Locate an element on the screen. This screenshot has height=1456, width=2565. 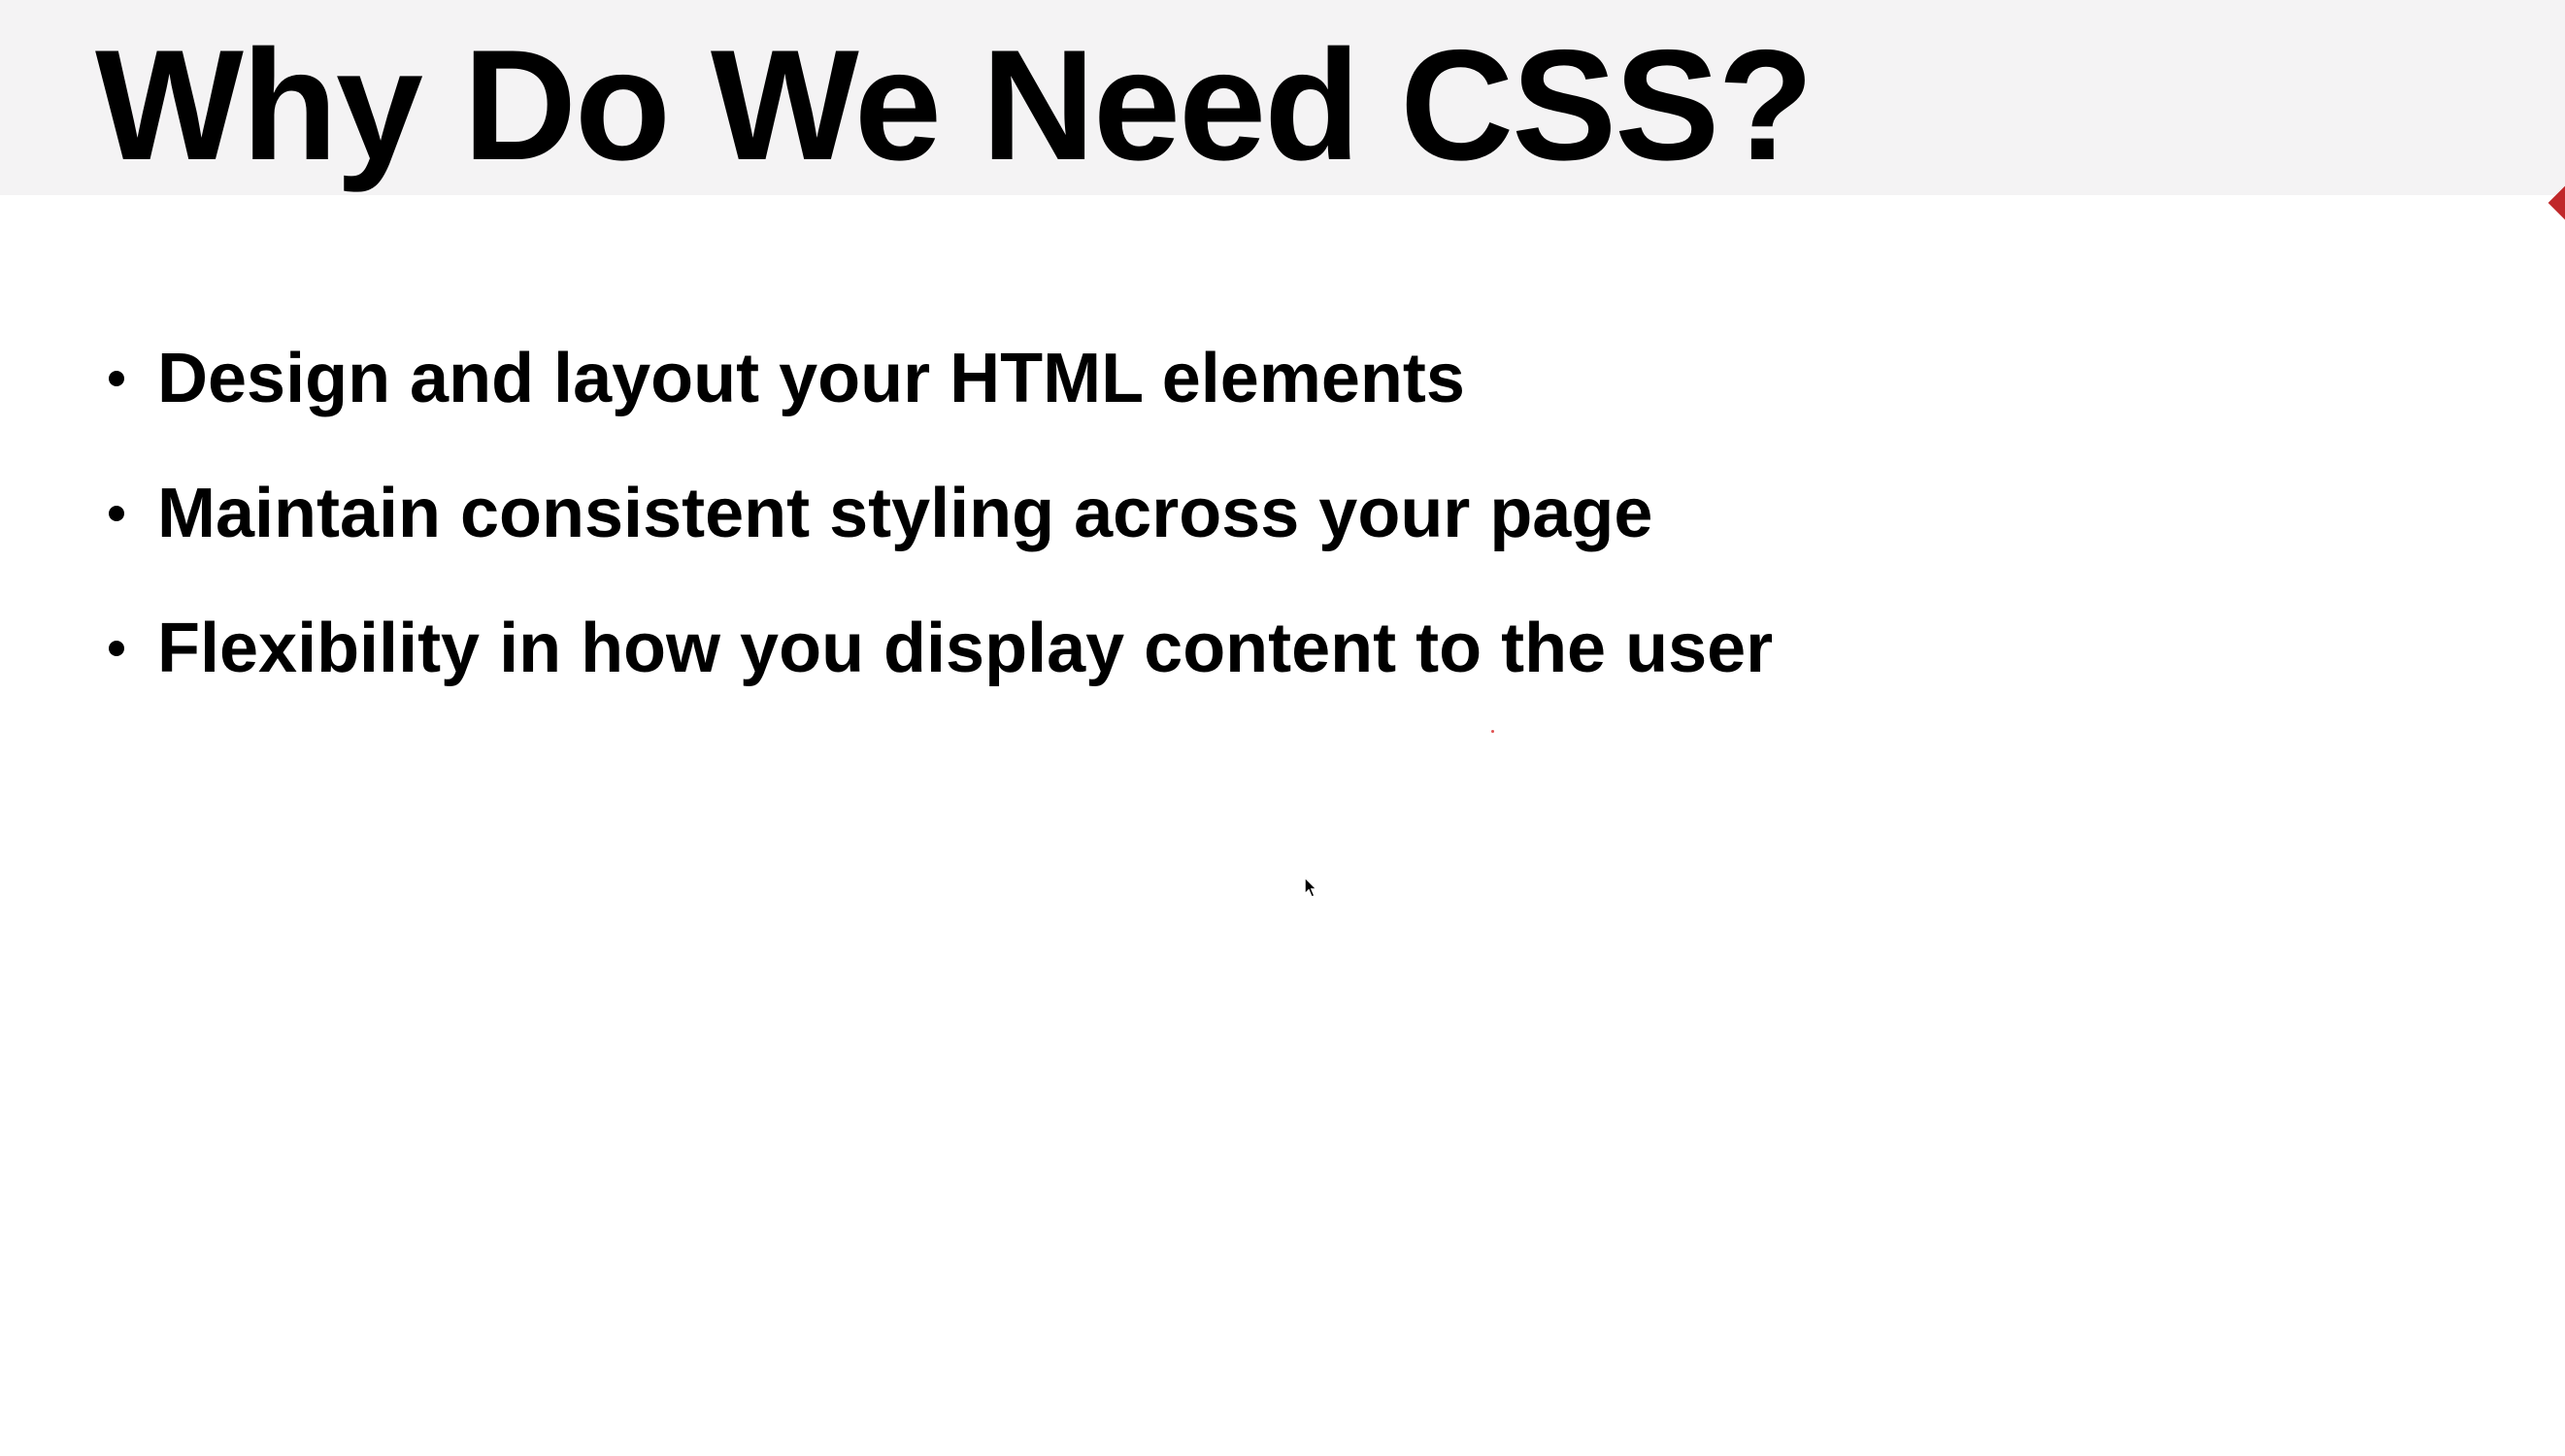
slide-title: Why Do We Need CSS? is located at coordinates (954, 105).